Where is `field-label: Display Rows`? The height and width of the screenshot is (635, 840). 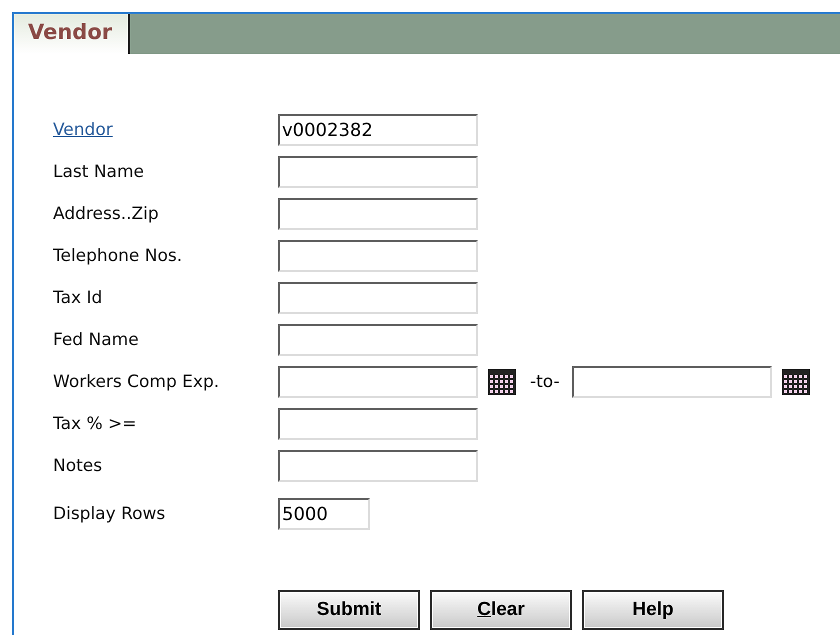
field-label: Display Rows is located at coordinates (109, 514).